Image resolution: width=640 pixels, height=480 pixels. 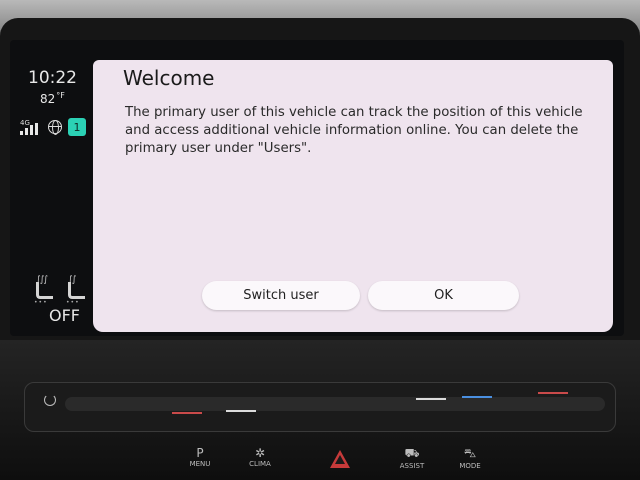 I want to click on hazard-icon, so click(x=340, y=459).